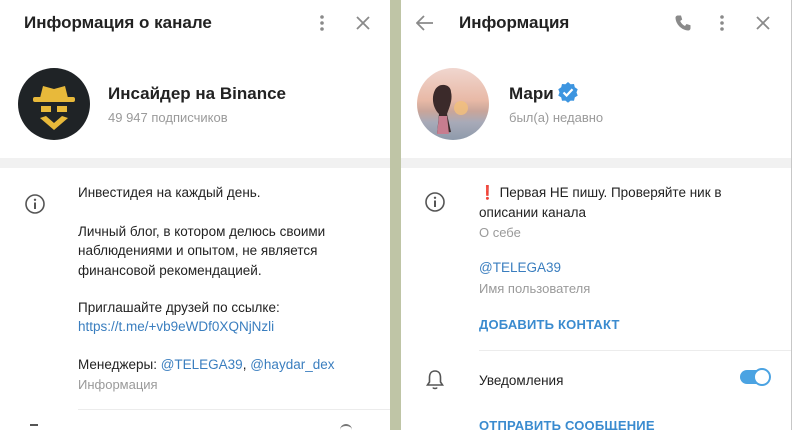 The image size is (792, 430). Describe the element at coordinates (610, 192) in the screenshot. I see `bio-text: Первая НЕ пишу. Проверяйте ник в` at that location.